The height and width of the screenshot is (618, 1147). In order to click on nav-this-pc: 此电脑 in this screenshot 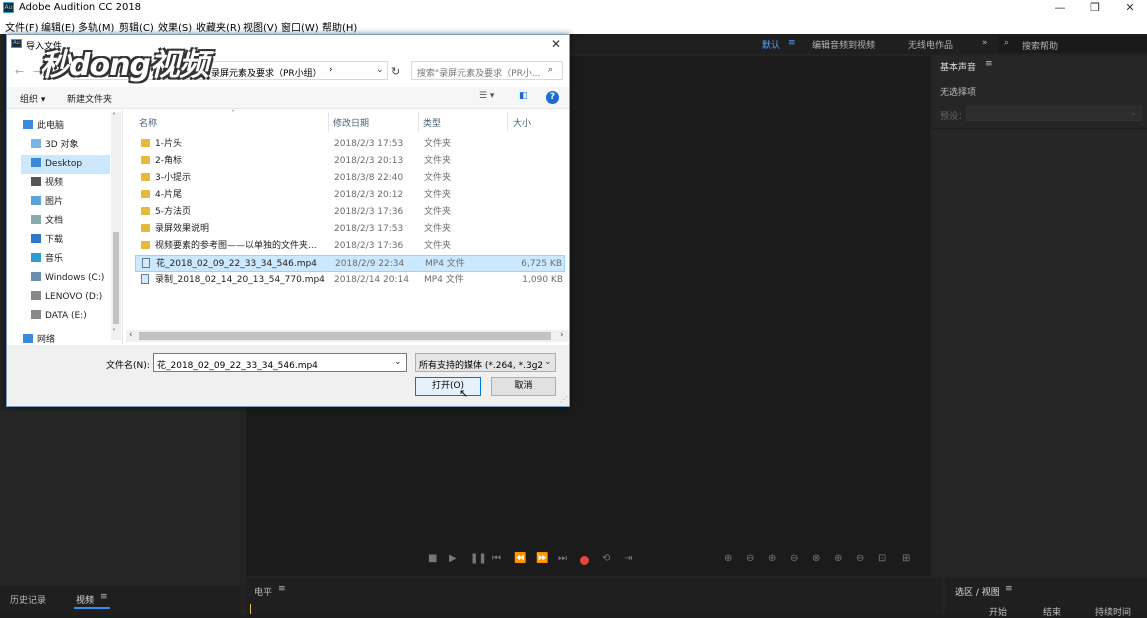, I will do `click(71, 126)`.